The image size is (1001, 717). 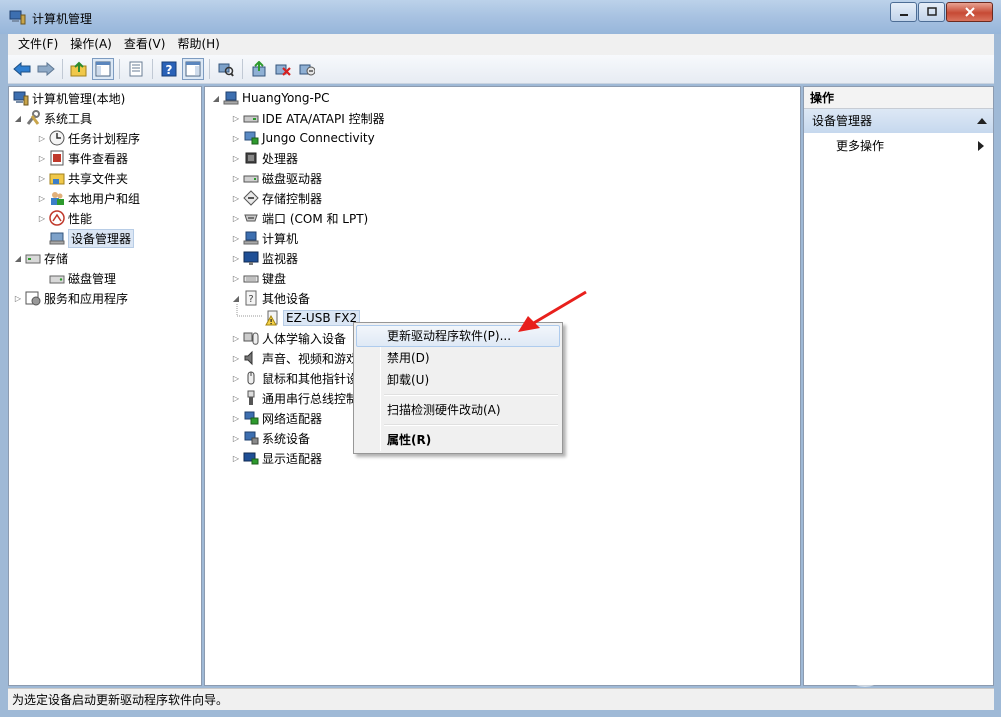 What do you see at coordinates (903, 12) in the screenshot?
I see `minimize-button` at bounding box center [903, 12].